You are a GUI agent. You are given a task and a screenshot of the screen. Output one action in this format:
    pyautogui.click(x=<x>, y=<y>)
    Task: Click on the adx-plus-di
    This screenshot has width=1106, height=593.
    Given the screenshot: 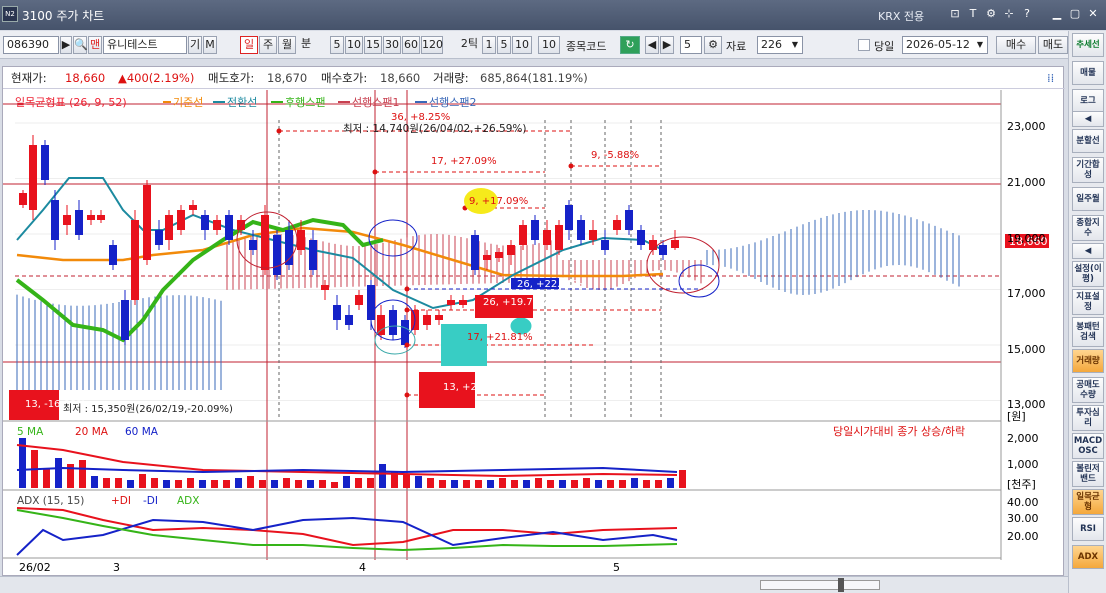 What is the action you would take?
    pyautogui.click(x=347, y=527)
    